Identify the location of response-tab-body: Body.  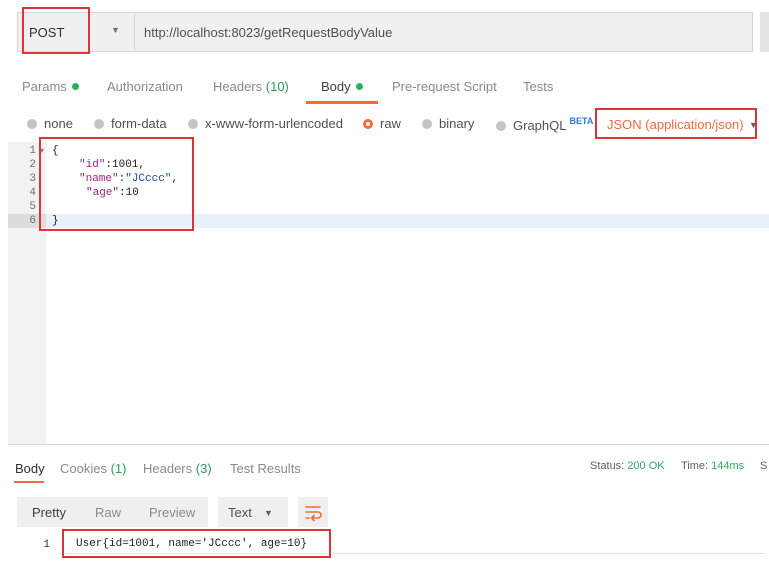
(30, 468).